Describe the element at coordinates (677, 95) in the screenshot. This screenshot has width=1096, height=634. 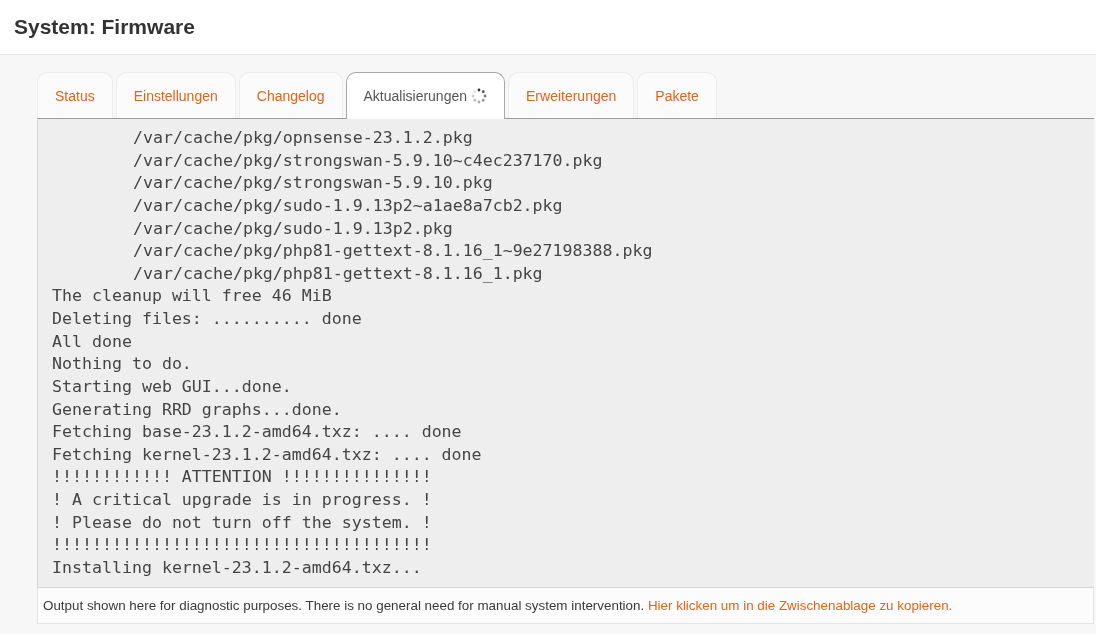
I see `tab: Pakete` at that location.